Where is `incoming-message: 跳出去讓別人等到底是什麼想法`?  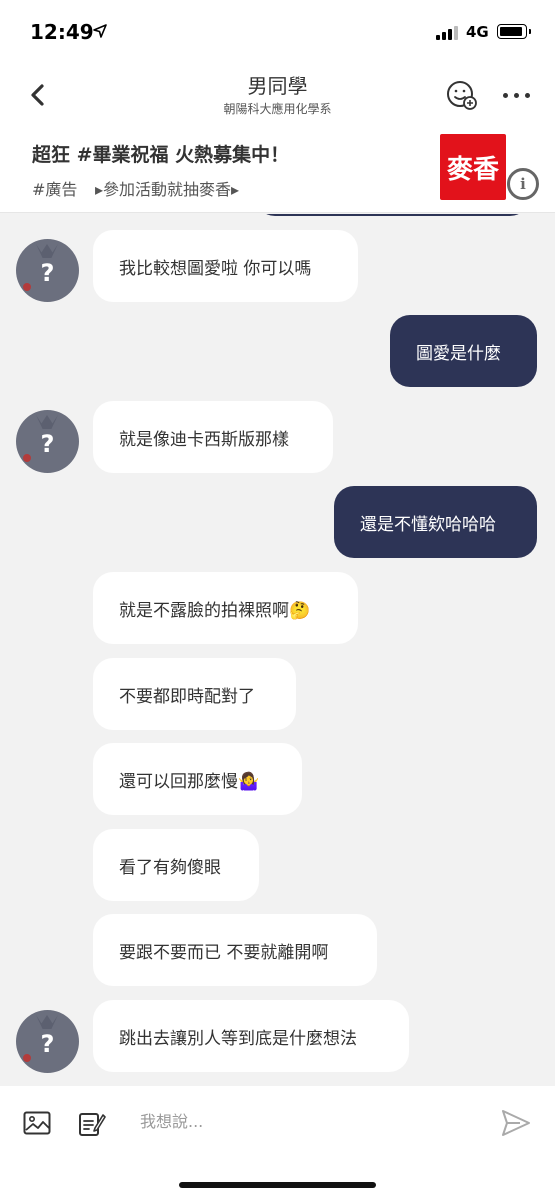
incoming-message: 跳出去讓別人等到底是什麼想法 is located at coordinates (251, 1036).